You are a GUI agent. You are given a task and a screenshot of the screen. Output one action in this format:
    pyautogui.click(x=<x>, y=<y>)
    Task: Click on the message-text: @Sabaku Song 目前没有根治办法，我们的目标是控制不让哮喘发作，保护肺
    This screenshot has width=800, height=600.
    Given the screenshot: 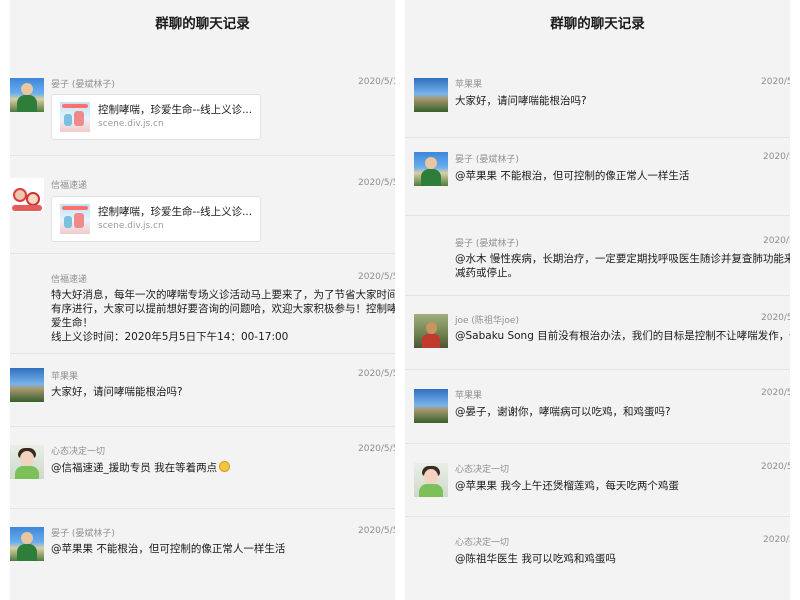 What is the action you would take?
    pyautogui.click(x=622, y=336)
    